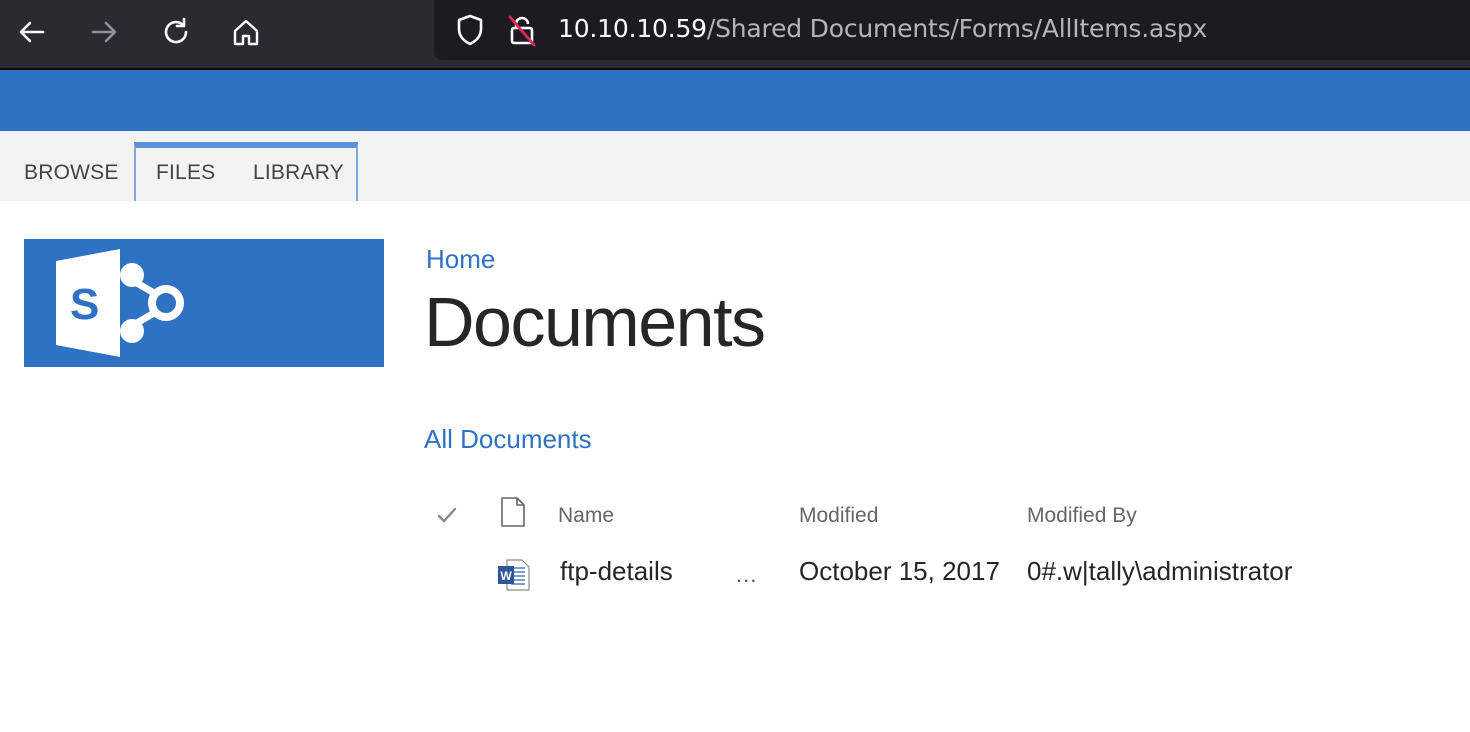  I want to click on reload-button, so click(176, 32).